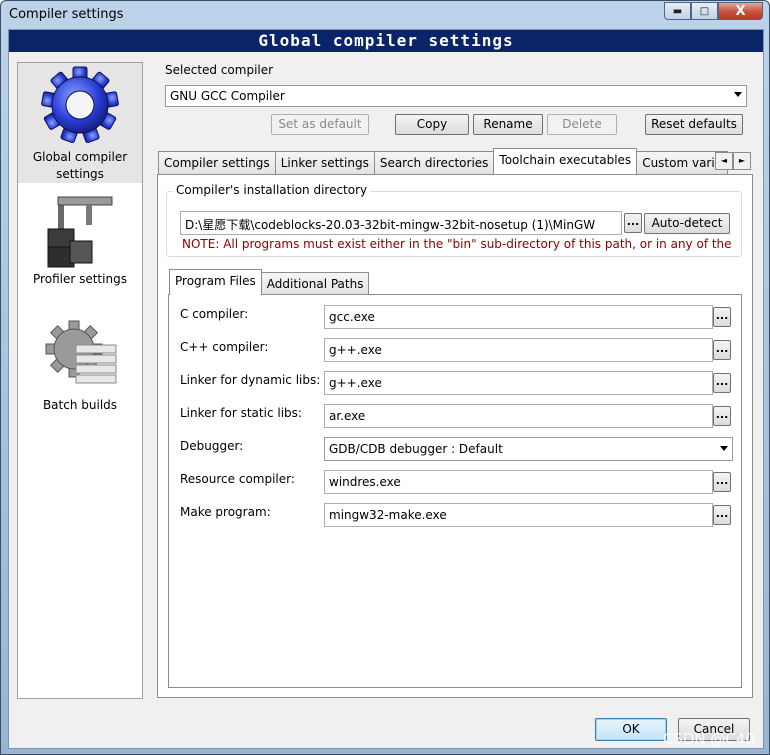 This screenshot has width=770, height=755. What do you see at coordinates (241, 413) in the screenshot?
I see `static-linker-label: Linker for static libs:` at bounding box center [241, 413].